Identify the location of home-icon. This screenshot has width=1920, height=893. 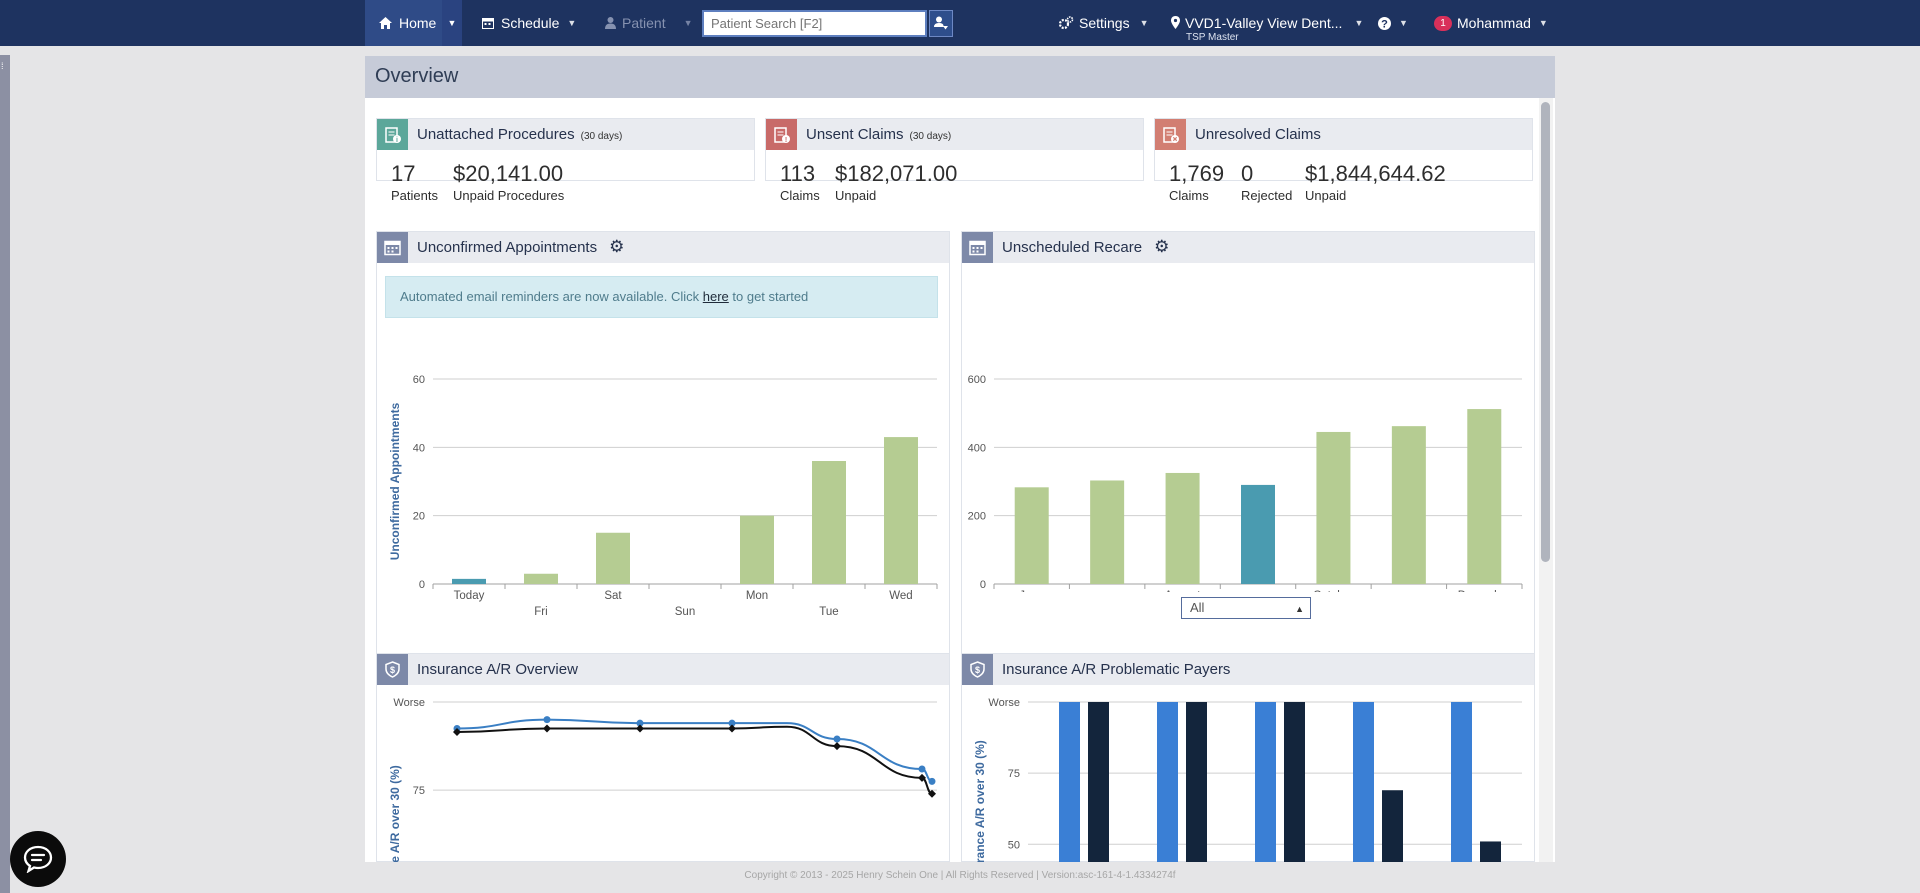
(385, 23).